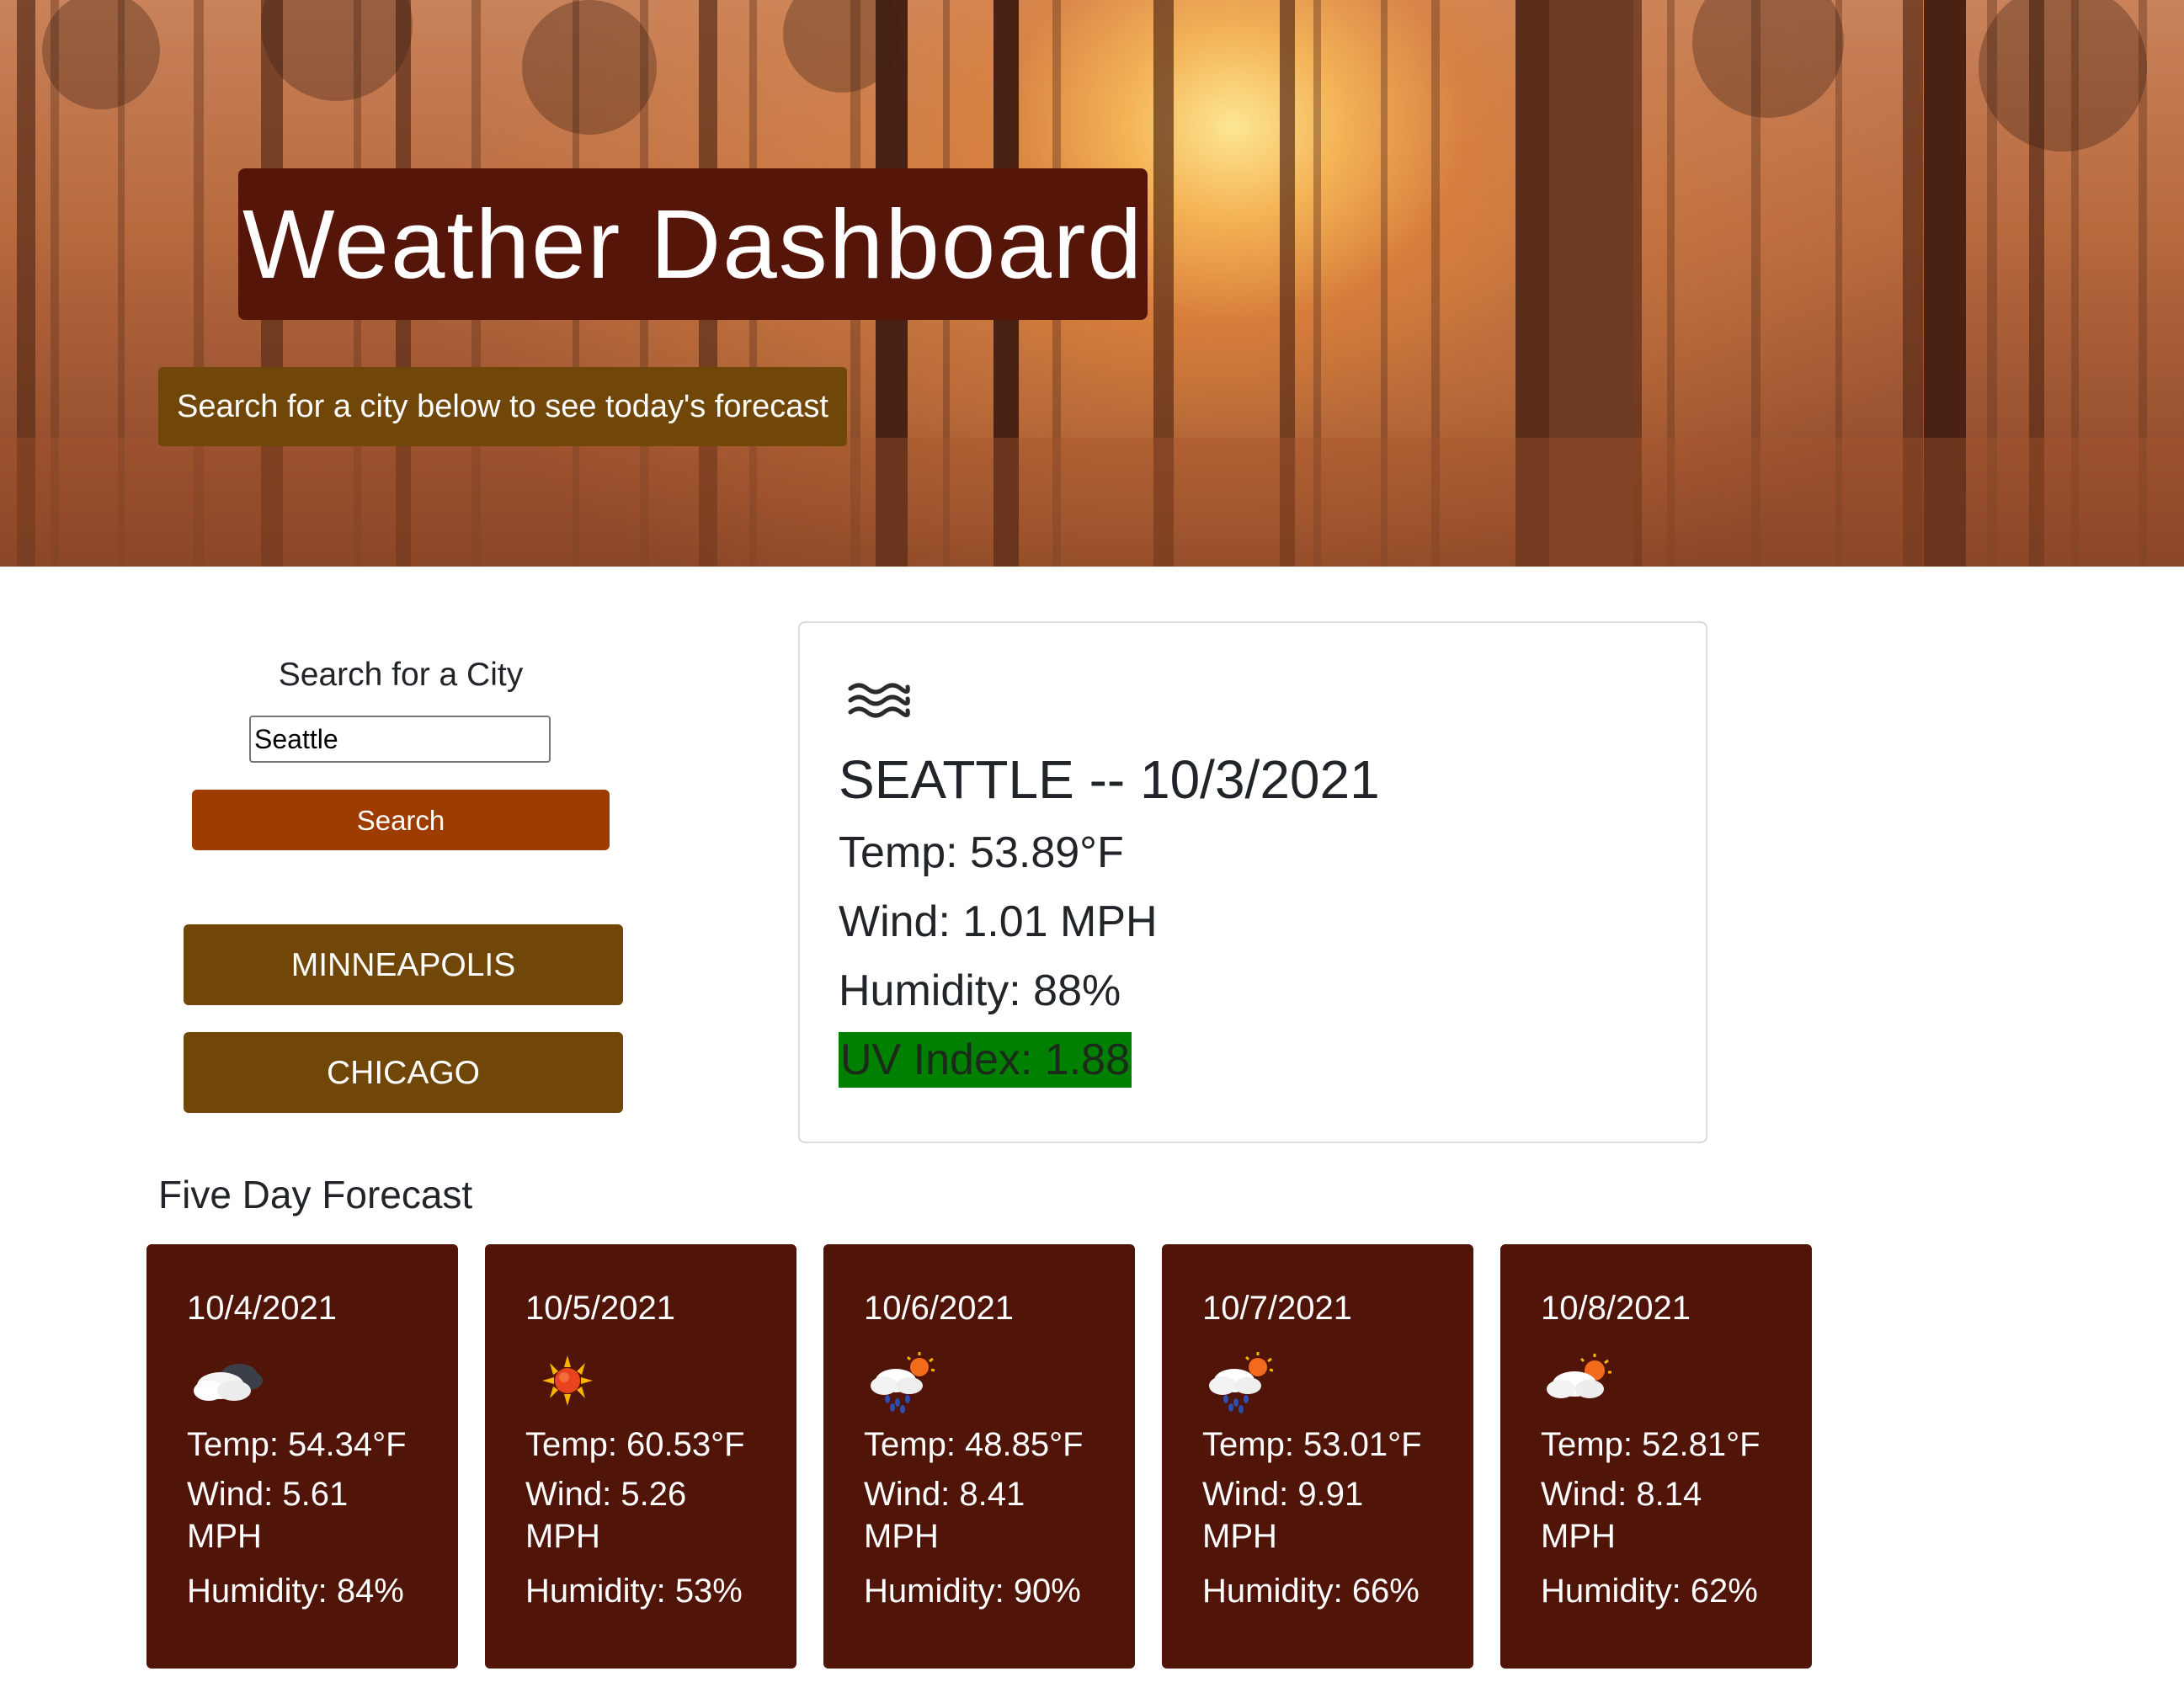 This screenshot has height=1682, width=2184. Describe the element at coordinates (262, 1308) in the screenshot. I see `forecast-date: 10/4/2021` at that location.